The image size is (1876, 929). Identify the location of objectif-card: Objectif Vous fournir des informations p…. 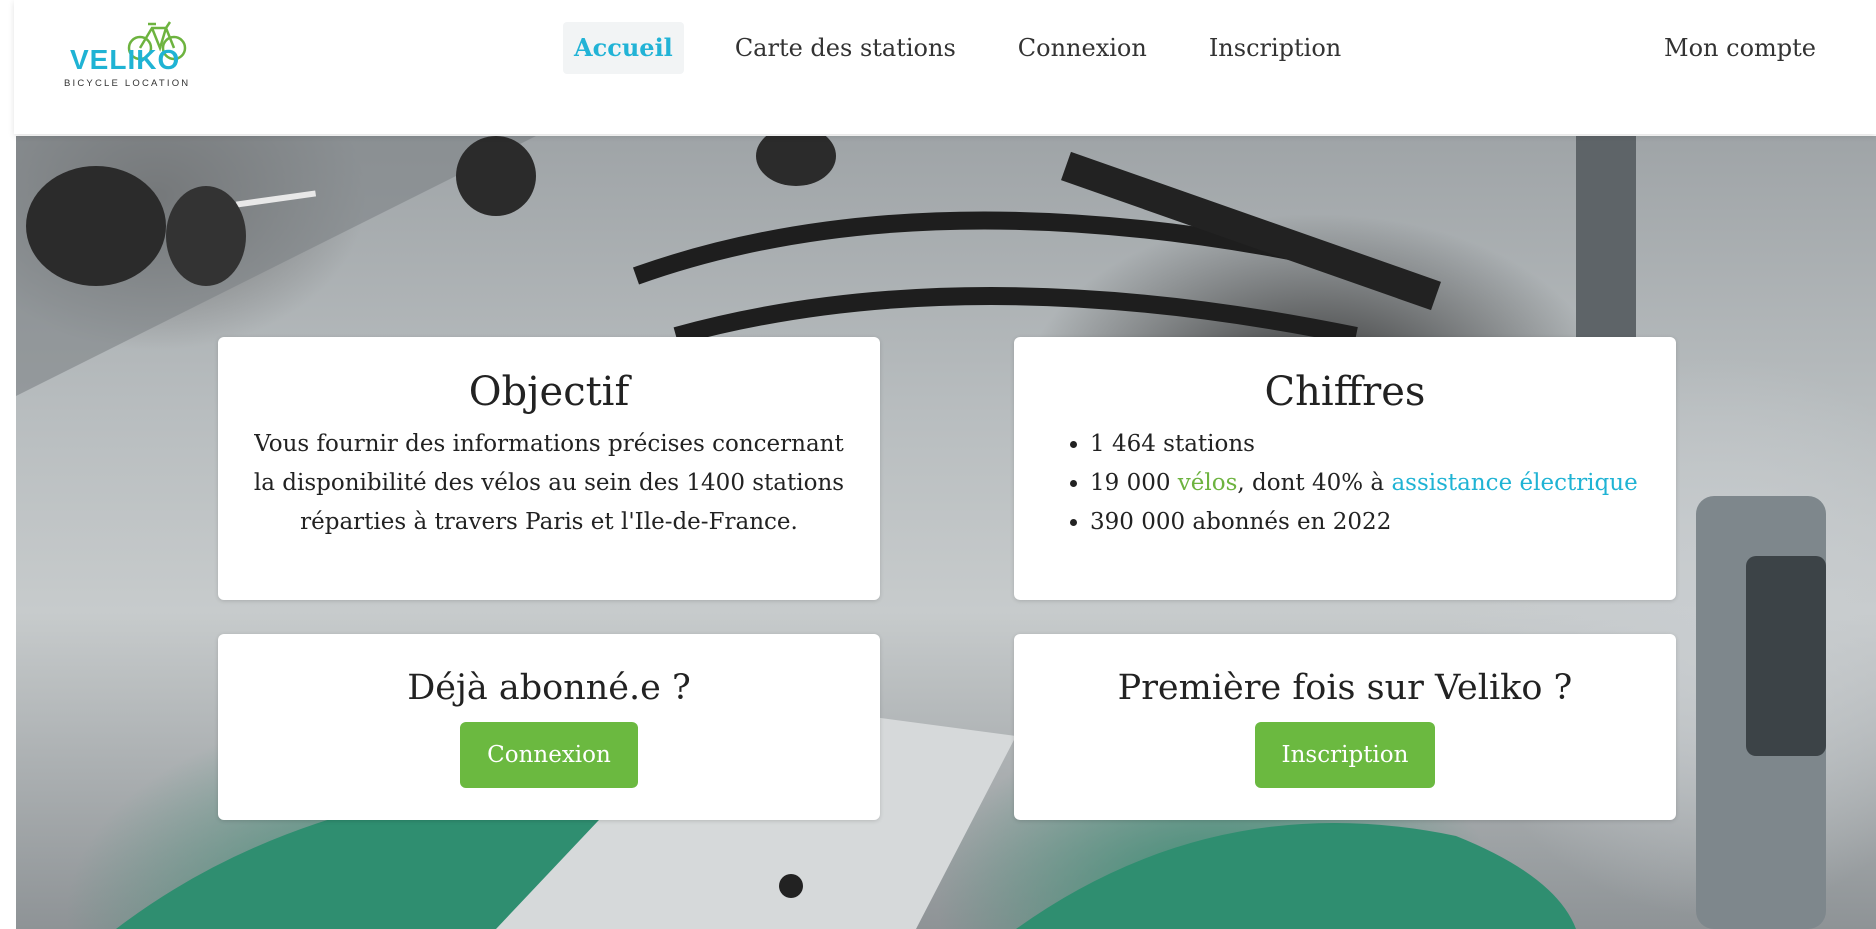
(549, 468).